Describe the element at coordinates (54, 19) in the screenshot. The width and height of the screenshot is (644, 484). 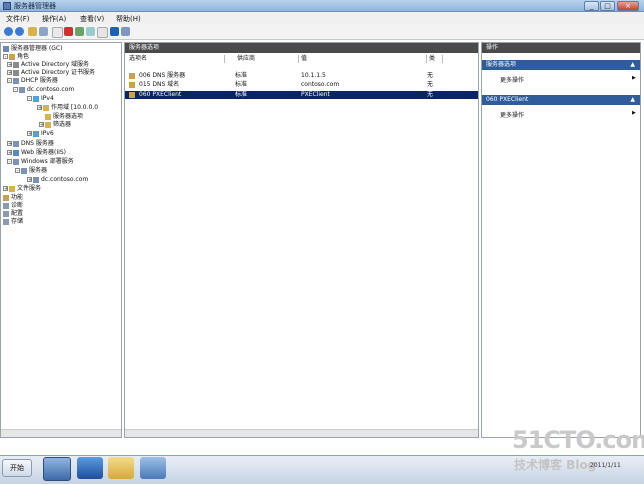
I see `menu-action: 操作(A)` at that location.